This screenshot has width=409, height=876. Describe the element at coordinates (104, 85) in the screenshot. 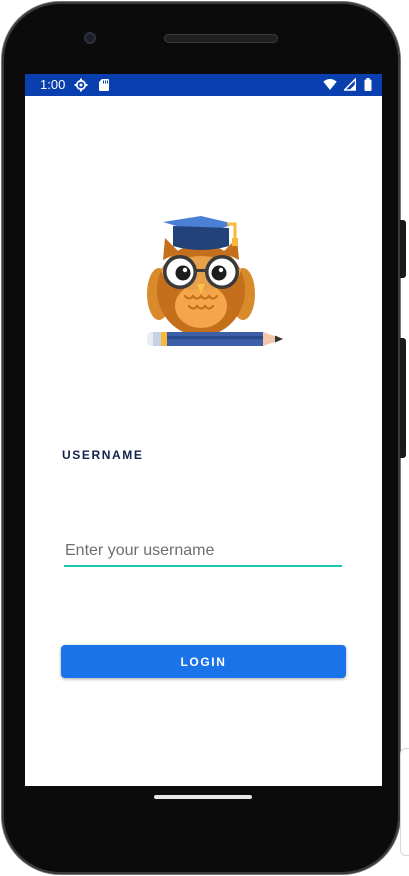

I see `sd-card-icon` at that location.